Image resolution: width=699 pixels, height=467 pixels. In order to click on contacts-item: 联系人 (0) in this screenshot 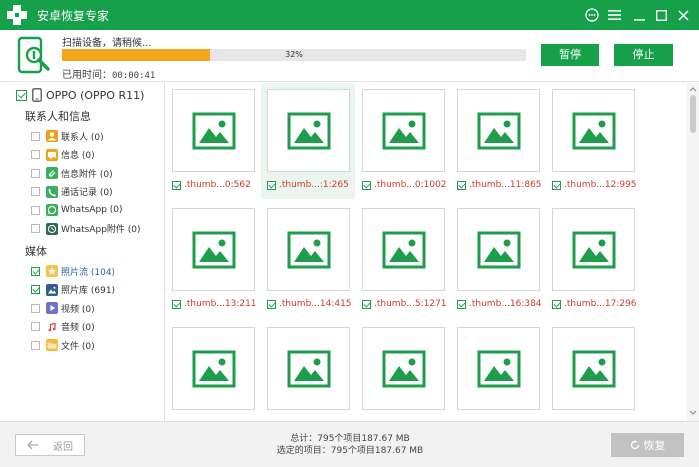, I will do `click(67, 136)`.